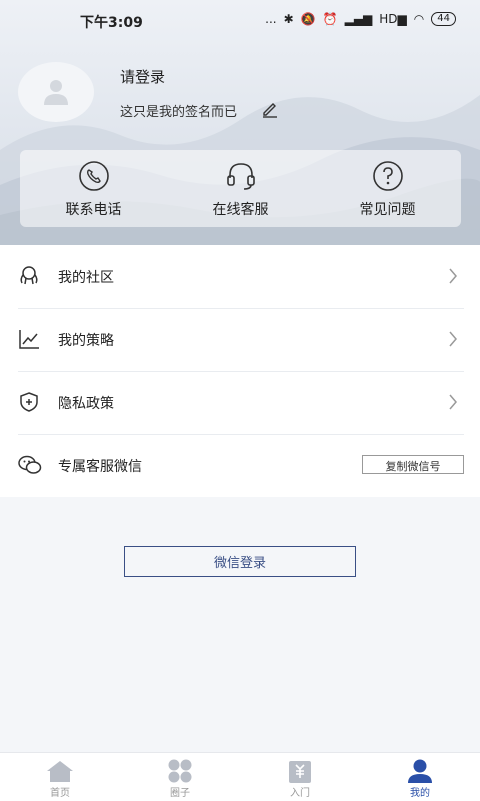 The image size is (480, 801). I want to click on bluetooth-icon: ✱, so click(288, 19).